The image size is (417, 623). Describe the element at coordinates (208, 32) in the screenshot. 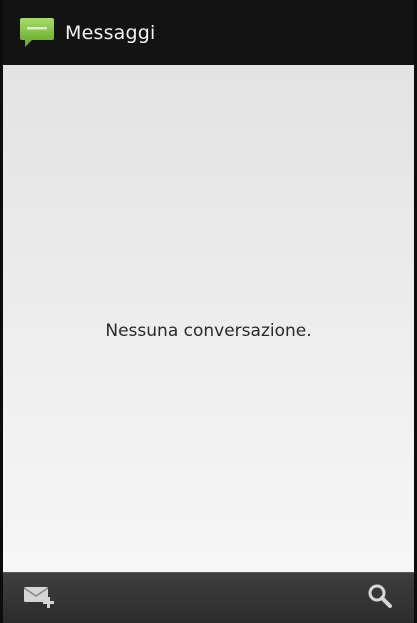

I see `action-bar: Messaggi` at that location.